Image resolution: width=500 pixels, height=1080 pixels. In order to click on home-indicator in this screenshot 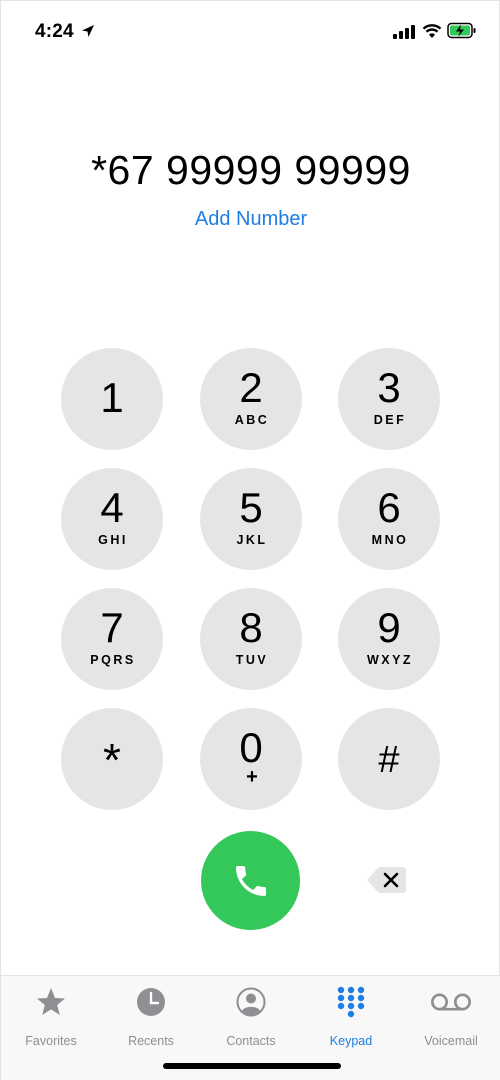, I will do `click(252, 1066)`.